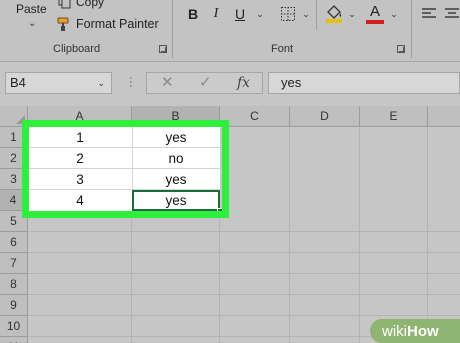 The image size is (460, 343). I want to click on font-color-dropdown-icon: ⌄, so click(394, 14).